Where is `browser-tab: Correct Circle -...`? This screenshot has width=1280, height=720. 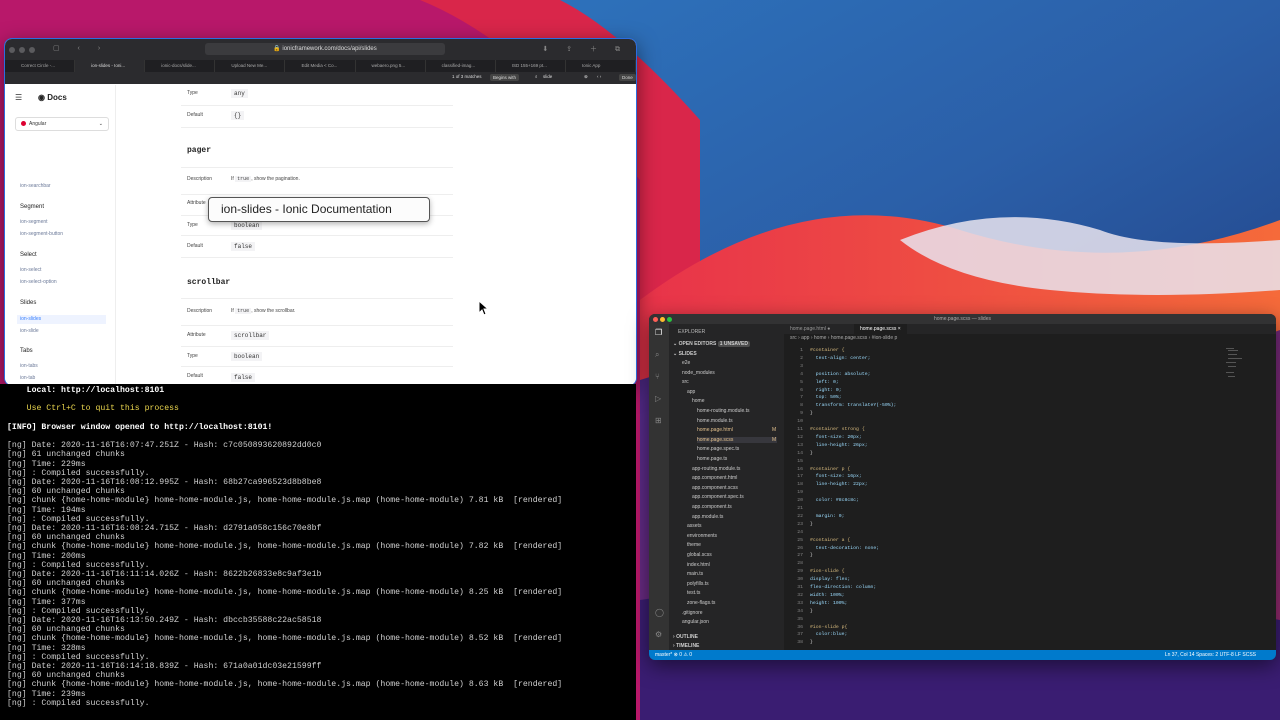
browser-tab: Correct Circle -... is located at coordinates (40, 66).